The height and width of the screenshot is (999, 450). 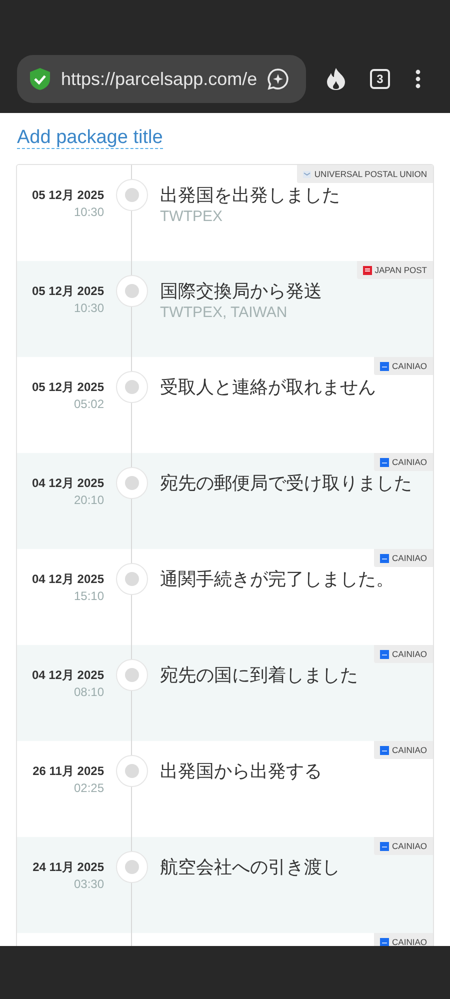 What do you see at coordinates (89, 500) in the screenshot?
I see `event-time: 20:10` at bounding box center [89, 500].